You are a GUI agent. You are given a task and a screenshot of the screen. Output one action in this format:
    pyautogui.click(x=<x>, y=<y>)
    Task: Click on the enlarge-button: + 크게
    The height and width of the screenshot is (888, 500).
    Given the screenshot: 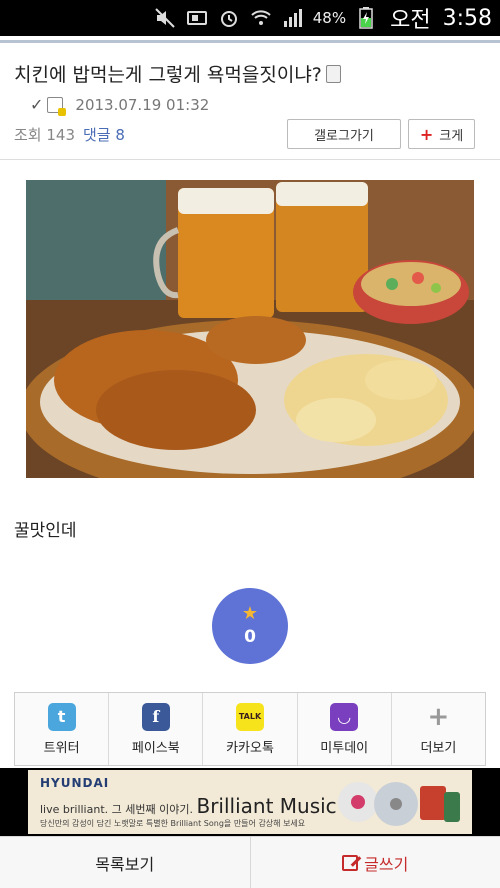 What is the action you would take?
    pyautogui.click(x=441, y=134)
    